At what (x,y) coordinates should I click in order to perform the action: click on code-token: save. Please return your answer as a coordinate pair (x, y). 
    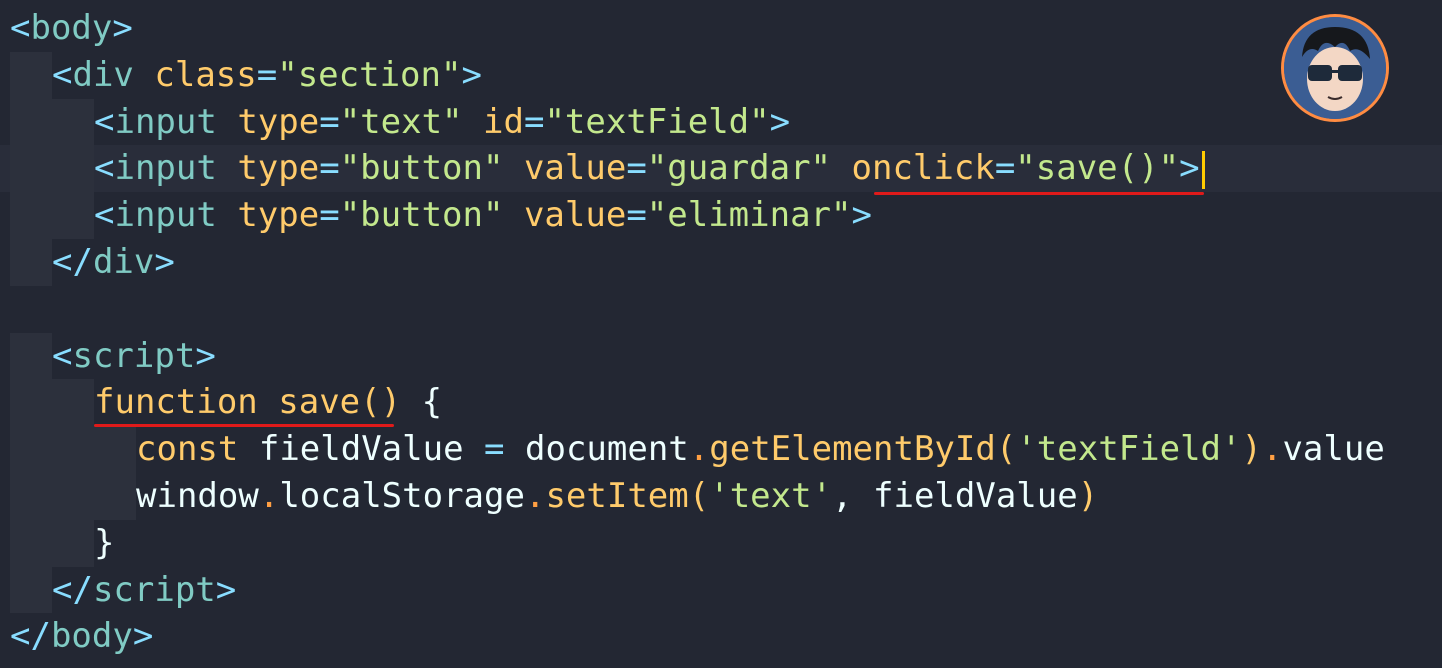
    Looking at the image, I should click on (319, 402).